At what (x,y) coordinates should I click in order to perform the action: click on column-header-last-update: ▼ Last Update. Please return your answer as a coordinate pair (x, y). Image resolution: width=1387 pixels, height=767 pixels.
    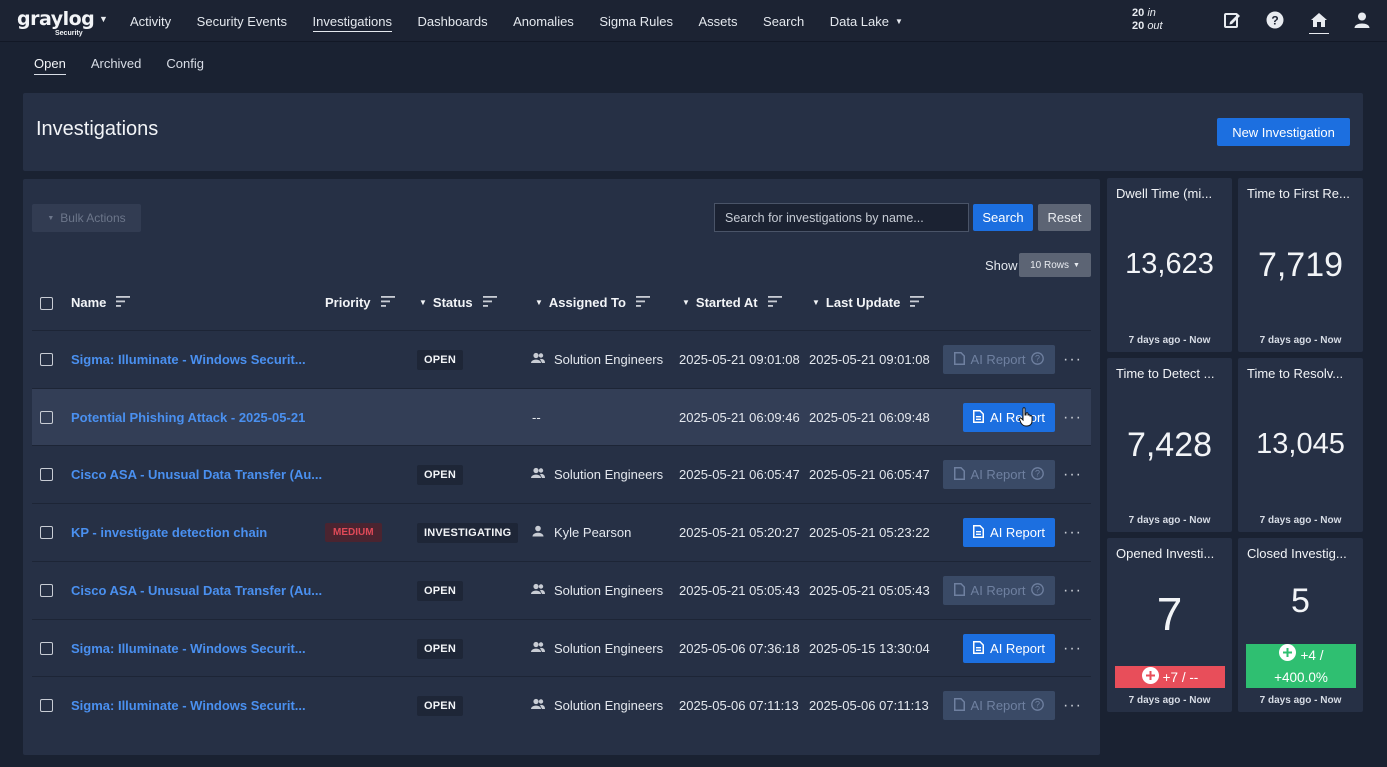
    Looking at the image, I should click on (868, 302).